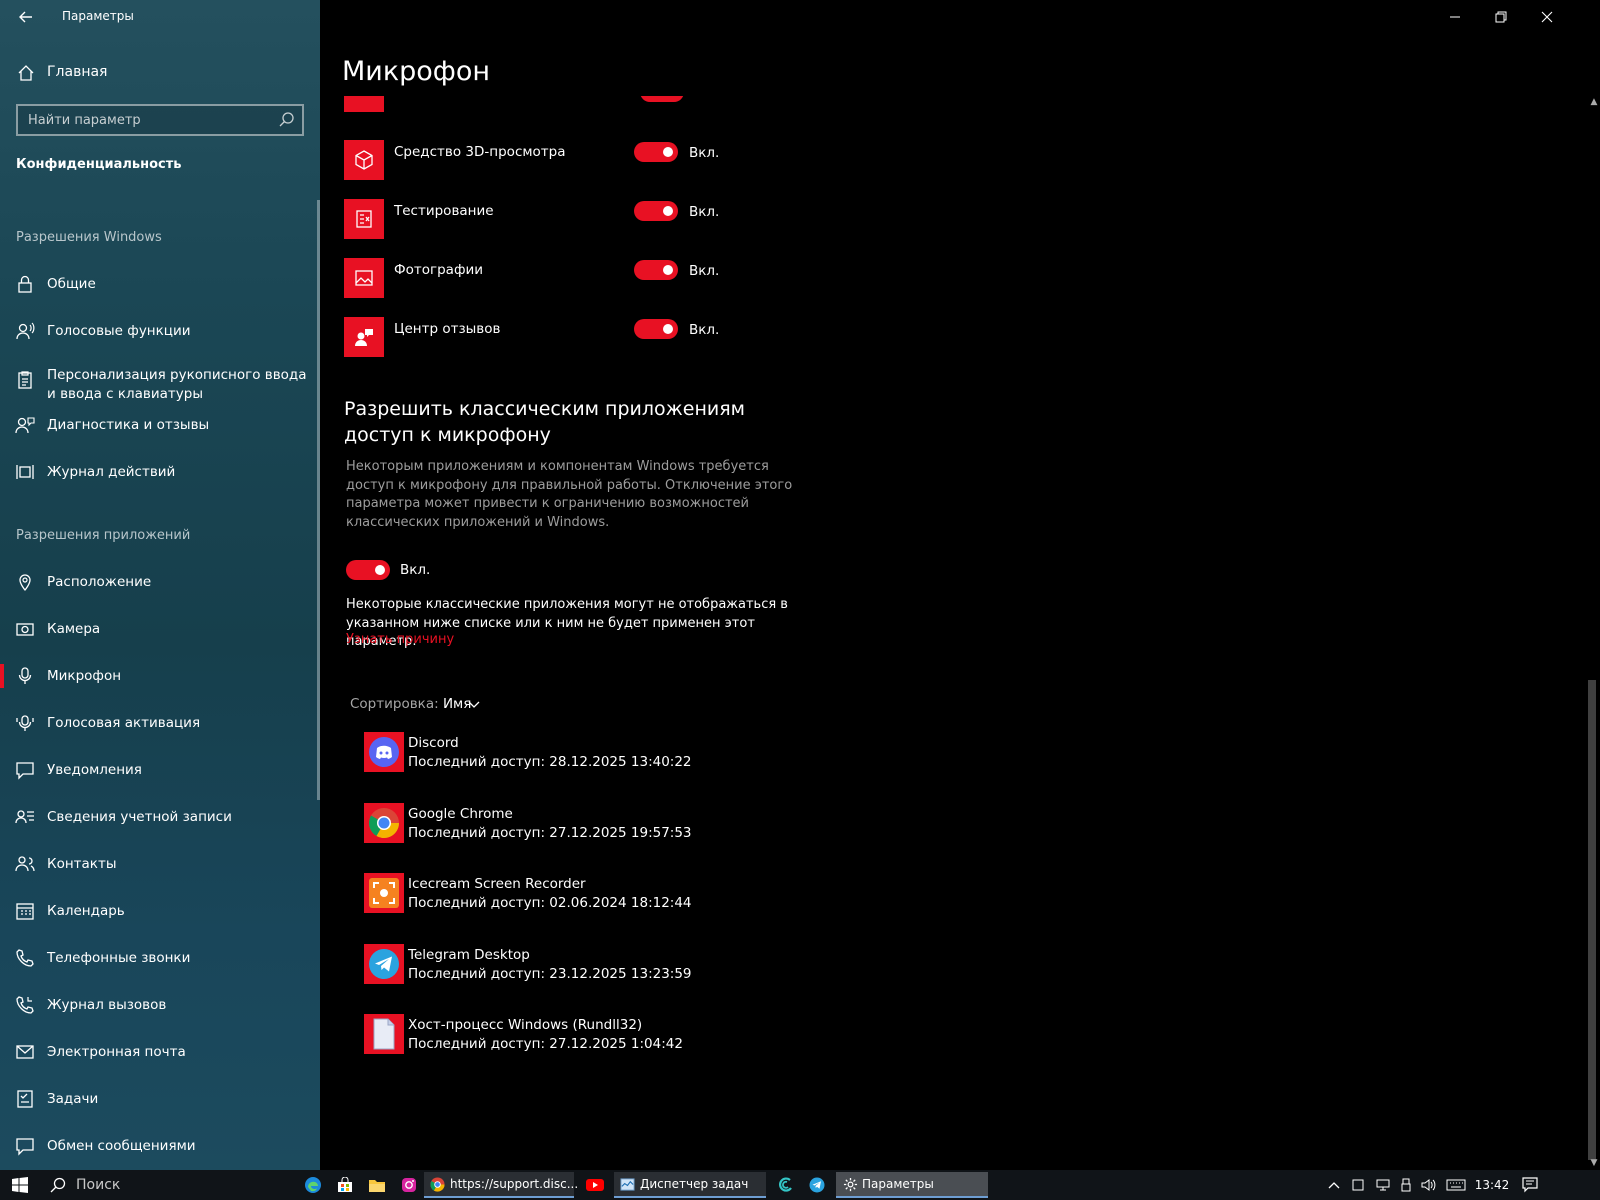 This screenshot has width=1600, height=1200. I want to click on nav-home: Главная, so click(160, 73).